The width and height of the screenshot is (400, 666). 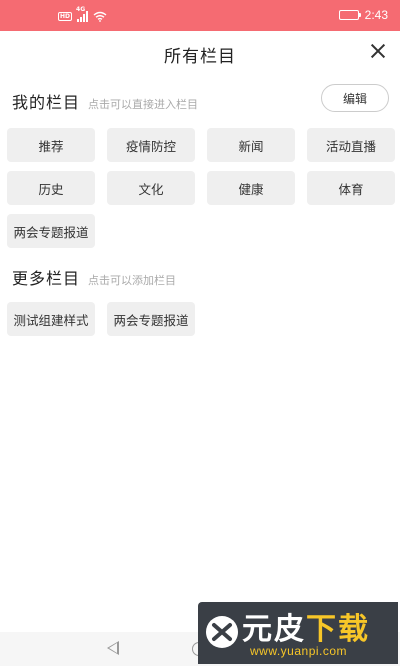 I want to click on watermark-title-part-1: 元皮, so click(x=274, y=629).